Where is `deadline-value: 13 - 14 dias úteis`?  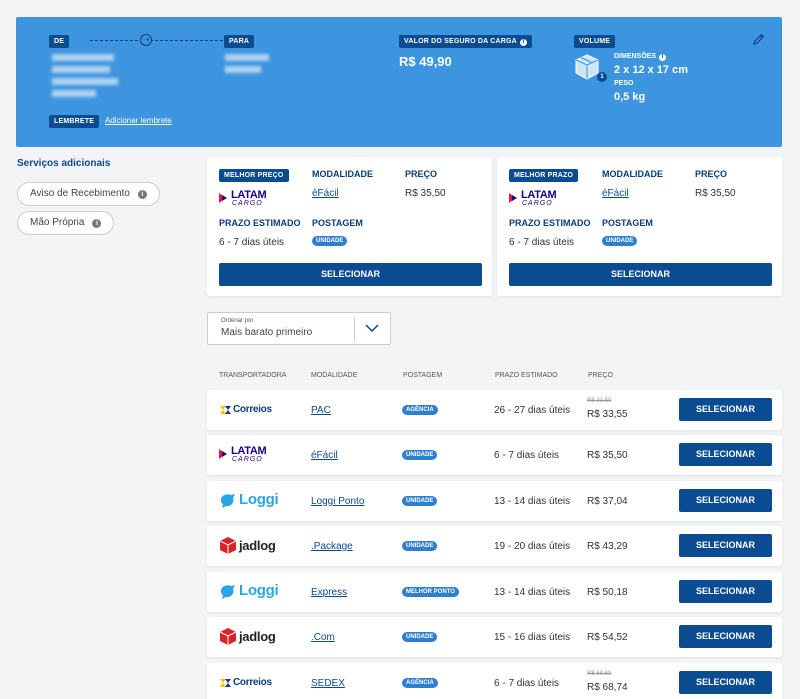 deadline-value: 13 - 14 dias úteis is located at coordinates (532, 501).